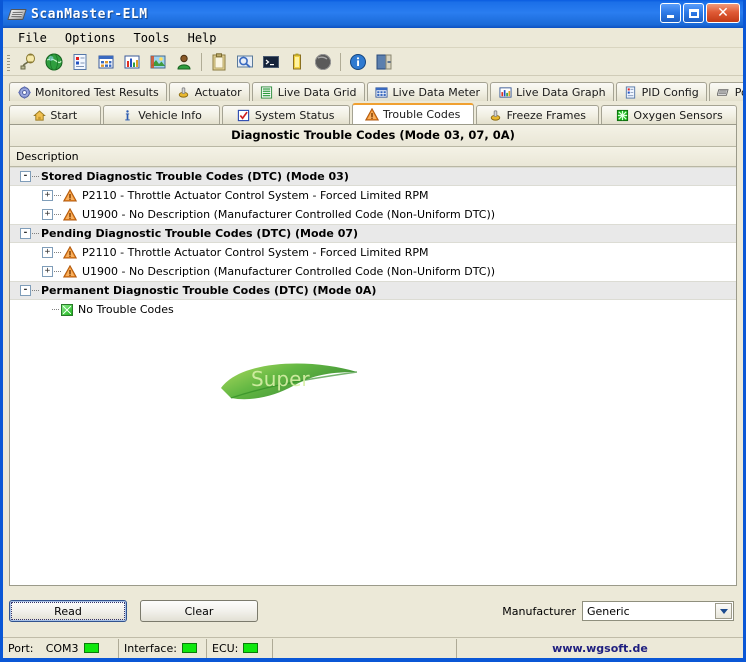  Describe the element at coordinates (132, 62) in the screenshot. I see `chart-icon` at that location.